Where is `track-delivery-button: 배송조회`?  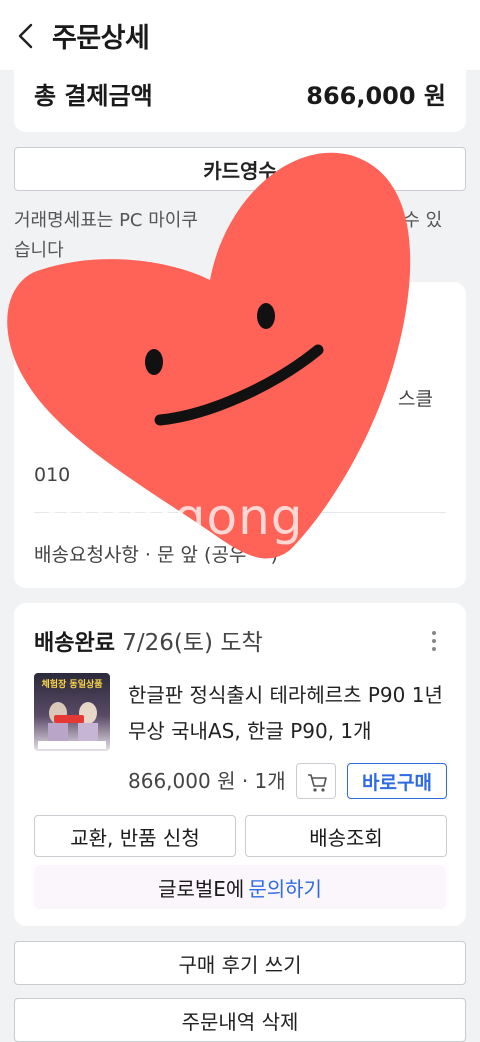
track-delivery-button: 배송조회 is located at coordinates (346, 836).